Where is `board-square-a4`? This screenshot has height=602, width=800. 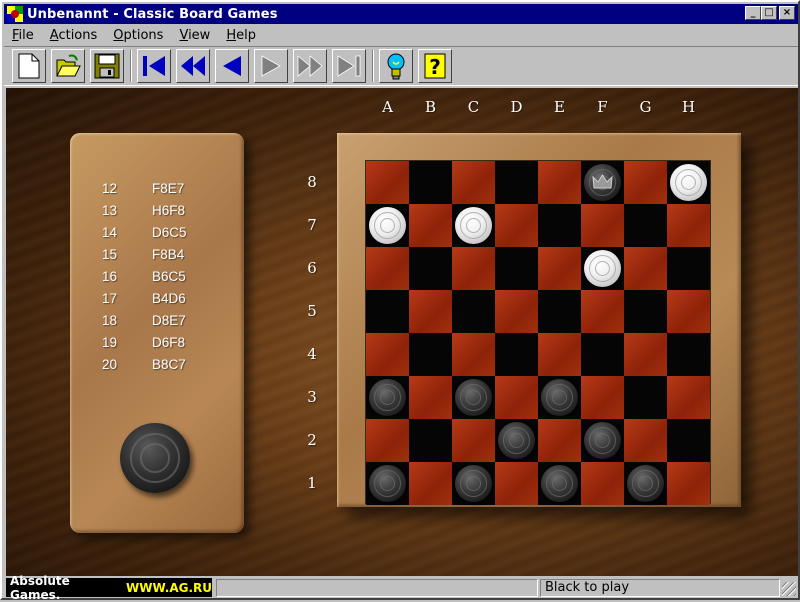
board-square-a4 is located at coordinates (387, 354).